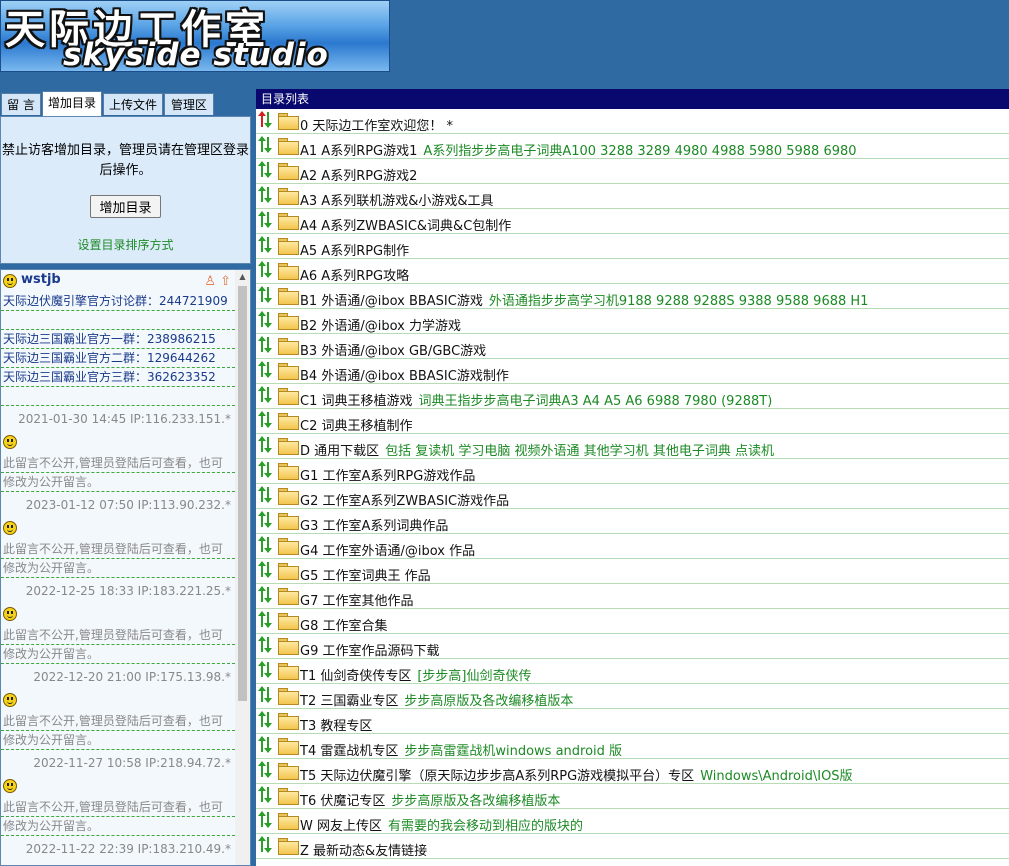 The height and width of the screenshot is (866, 1009). I want to click on directory-name: G9 工作室作品源码下载, so click(369, 649).